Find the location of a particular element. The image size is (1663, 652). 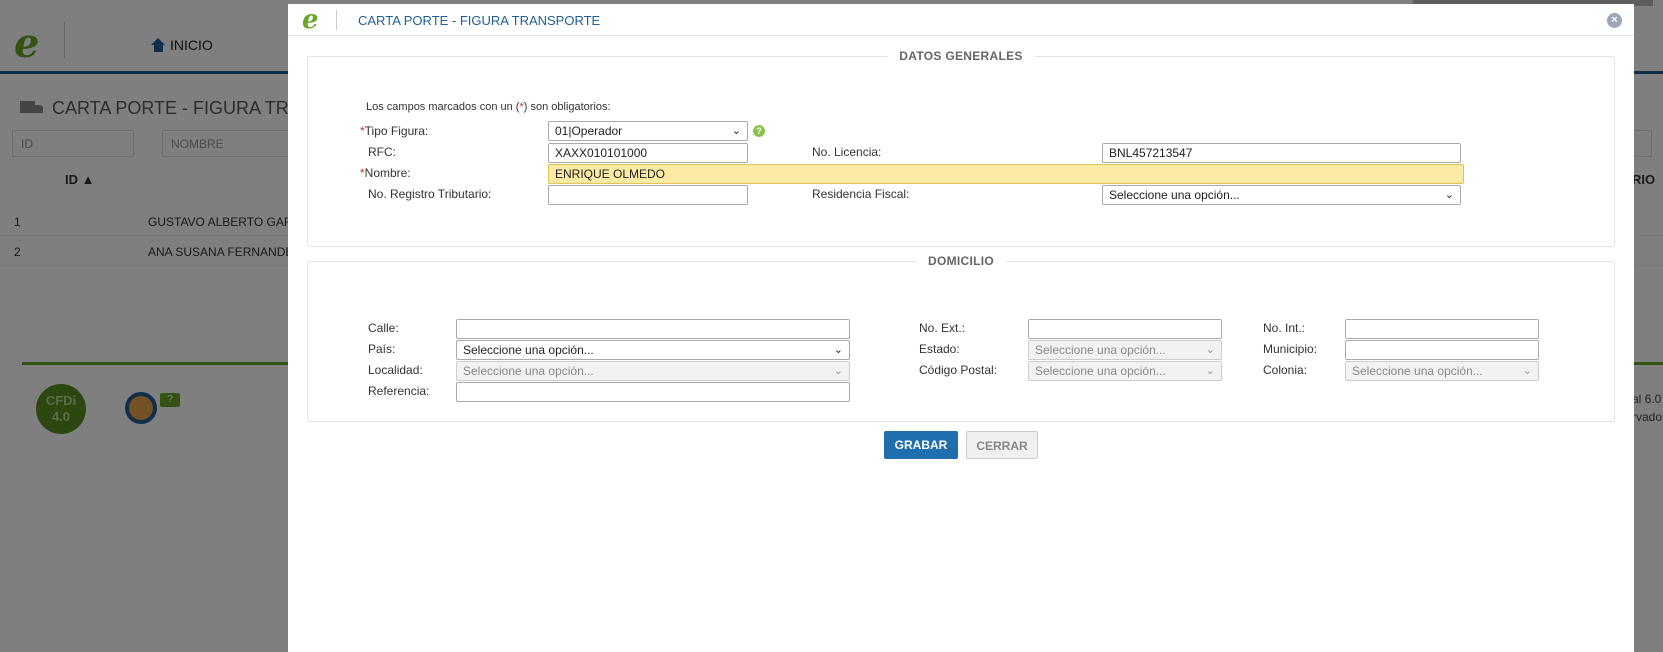

no-registro-tributario-label: No. Registro Tributario: is located at coordinates (430, 194).